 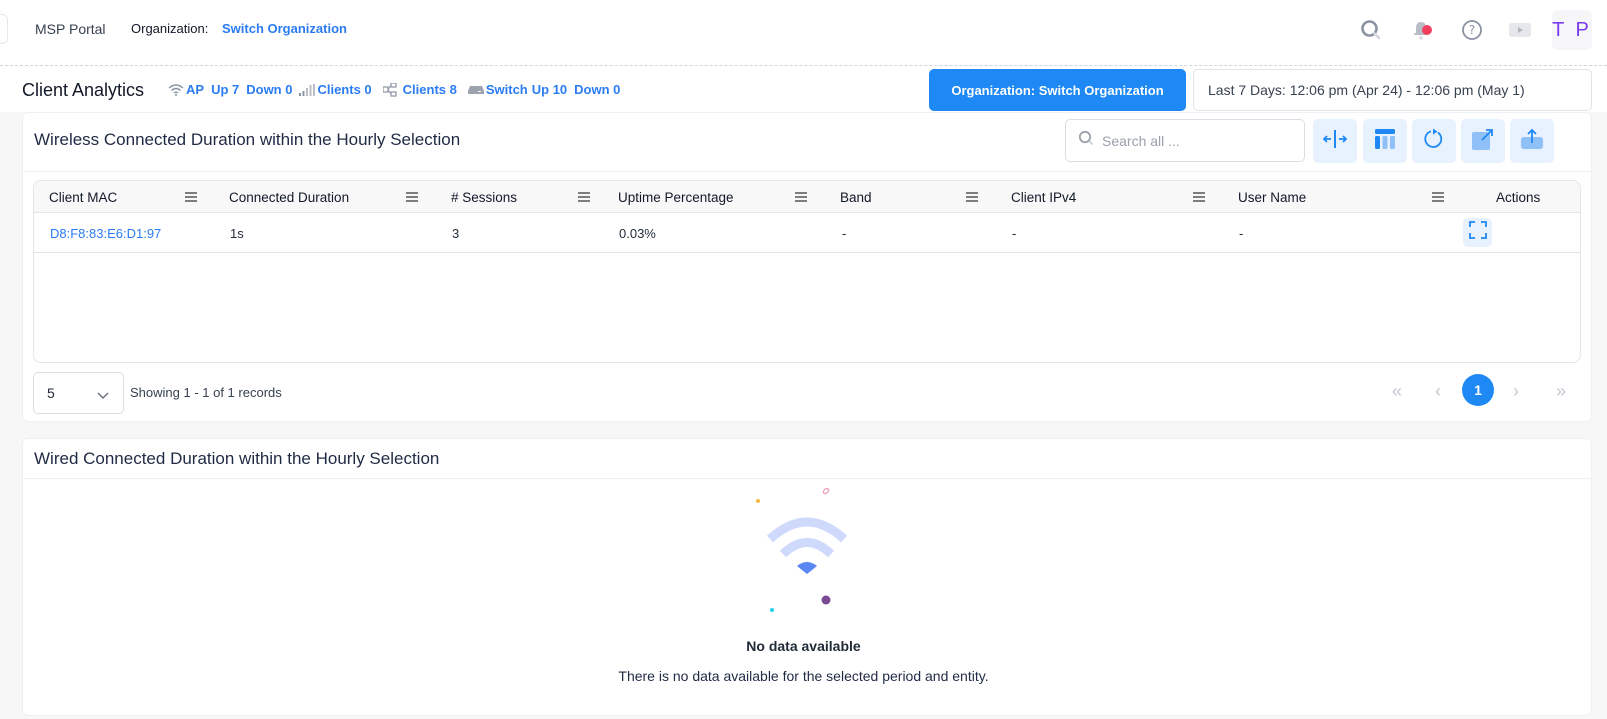 I want to click on export-button, so click(x=1532, y=141).